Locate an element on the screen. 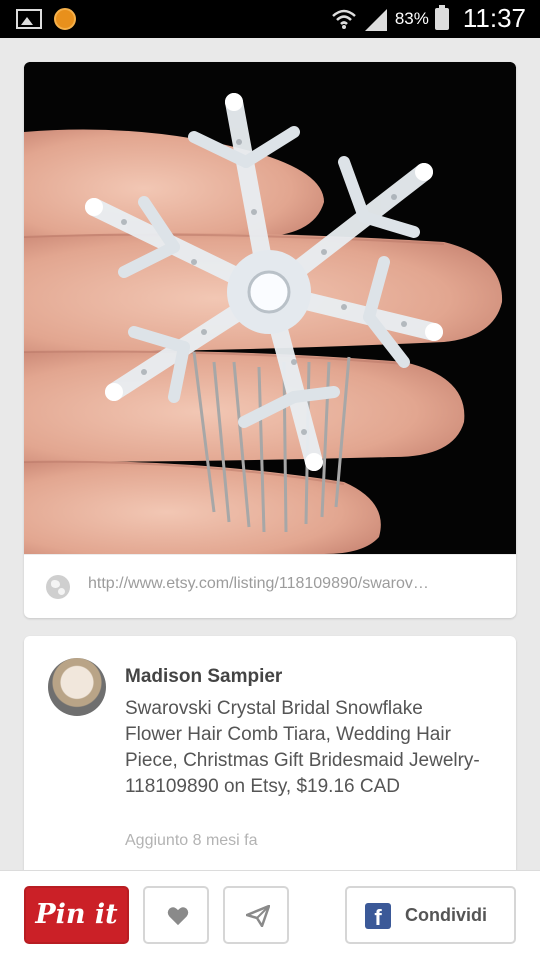 This screenshot has width=540, height=961. battery-icon is located at coordinates (441, 17).